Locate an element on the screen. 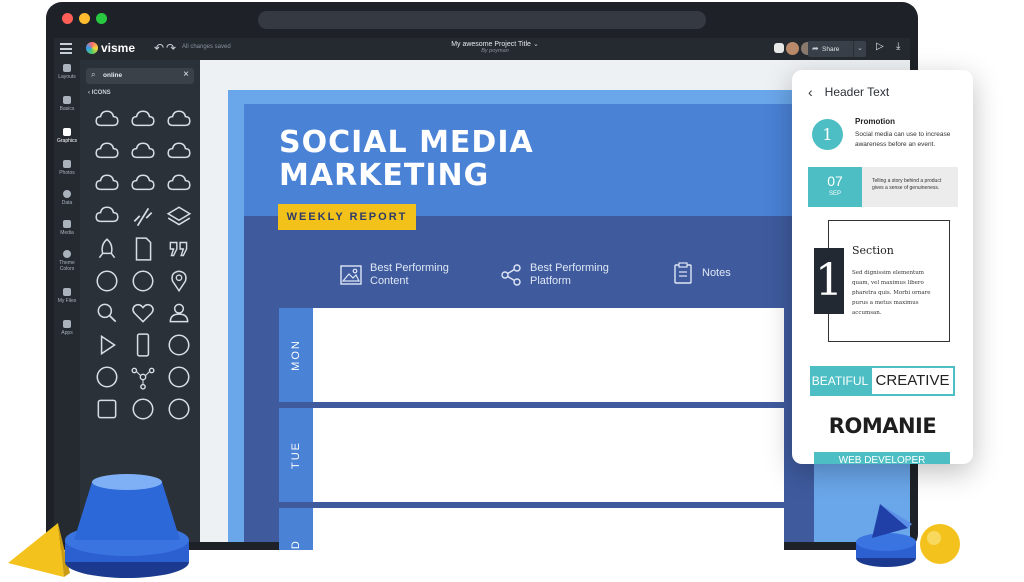 The image size is (1024, 582). window-controls is located at coordinates (84, 18).